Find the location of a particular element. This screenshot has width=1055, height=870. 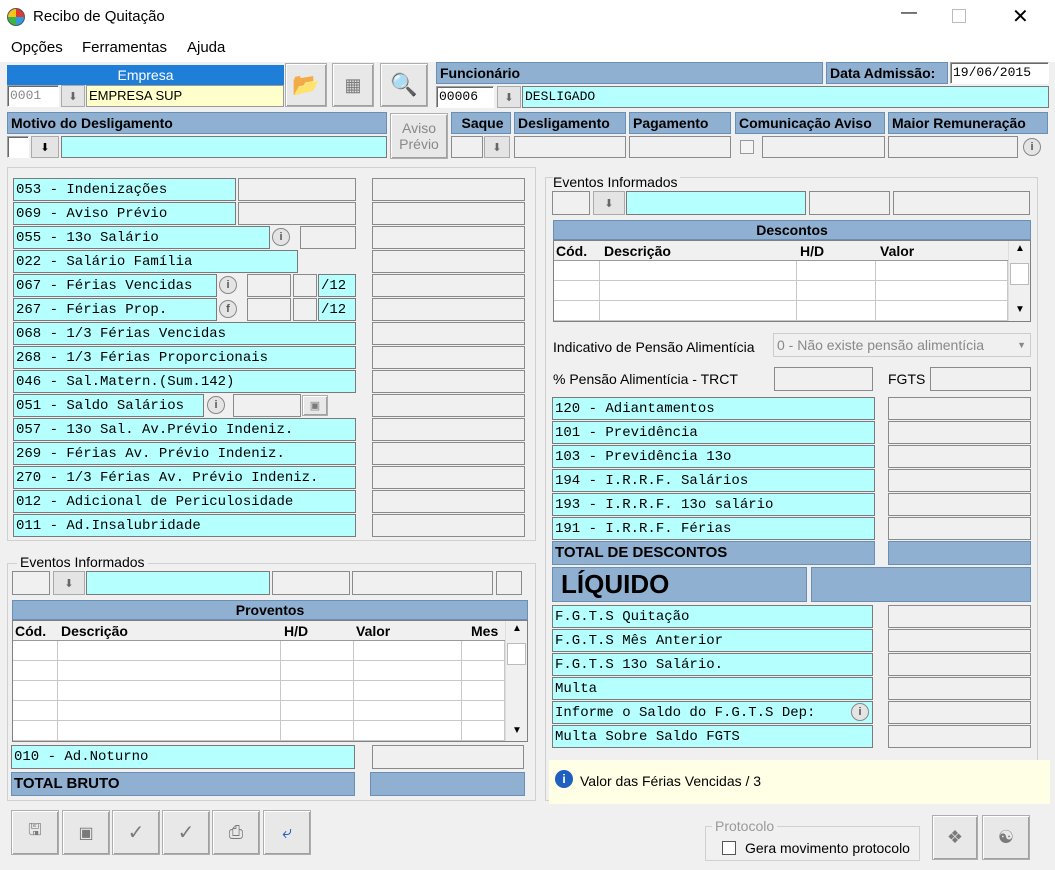

funcionario-code-field: 00006 is located at coordinates (465, 97).